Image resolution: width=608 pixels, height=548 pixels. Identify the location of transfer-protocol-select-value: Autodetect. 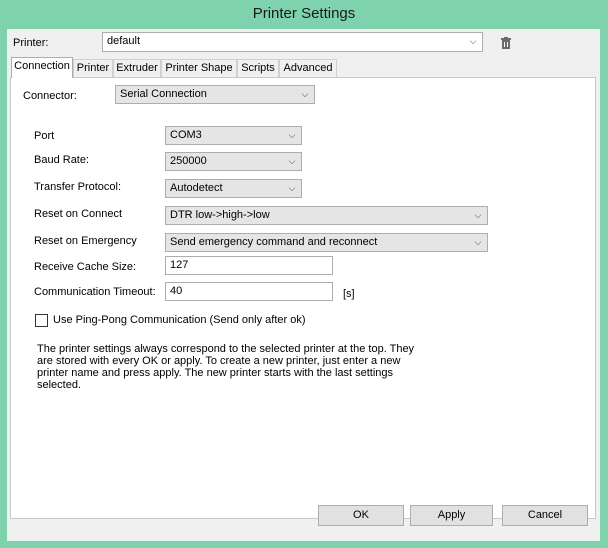
(196, 188).